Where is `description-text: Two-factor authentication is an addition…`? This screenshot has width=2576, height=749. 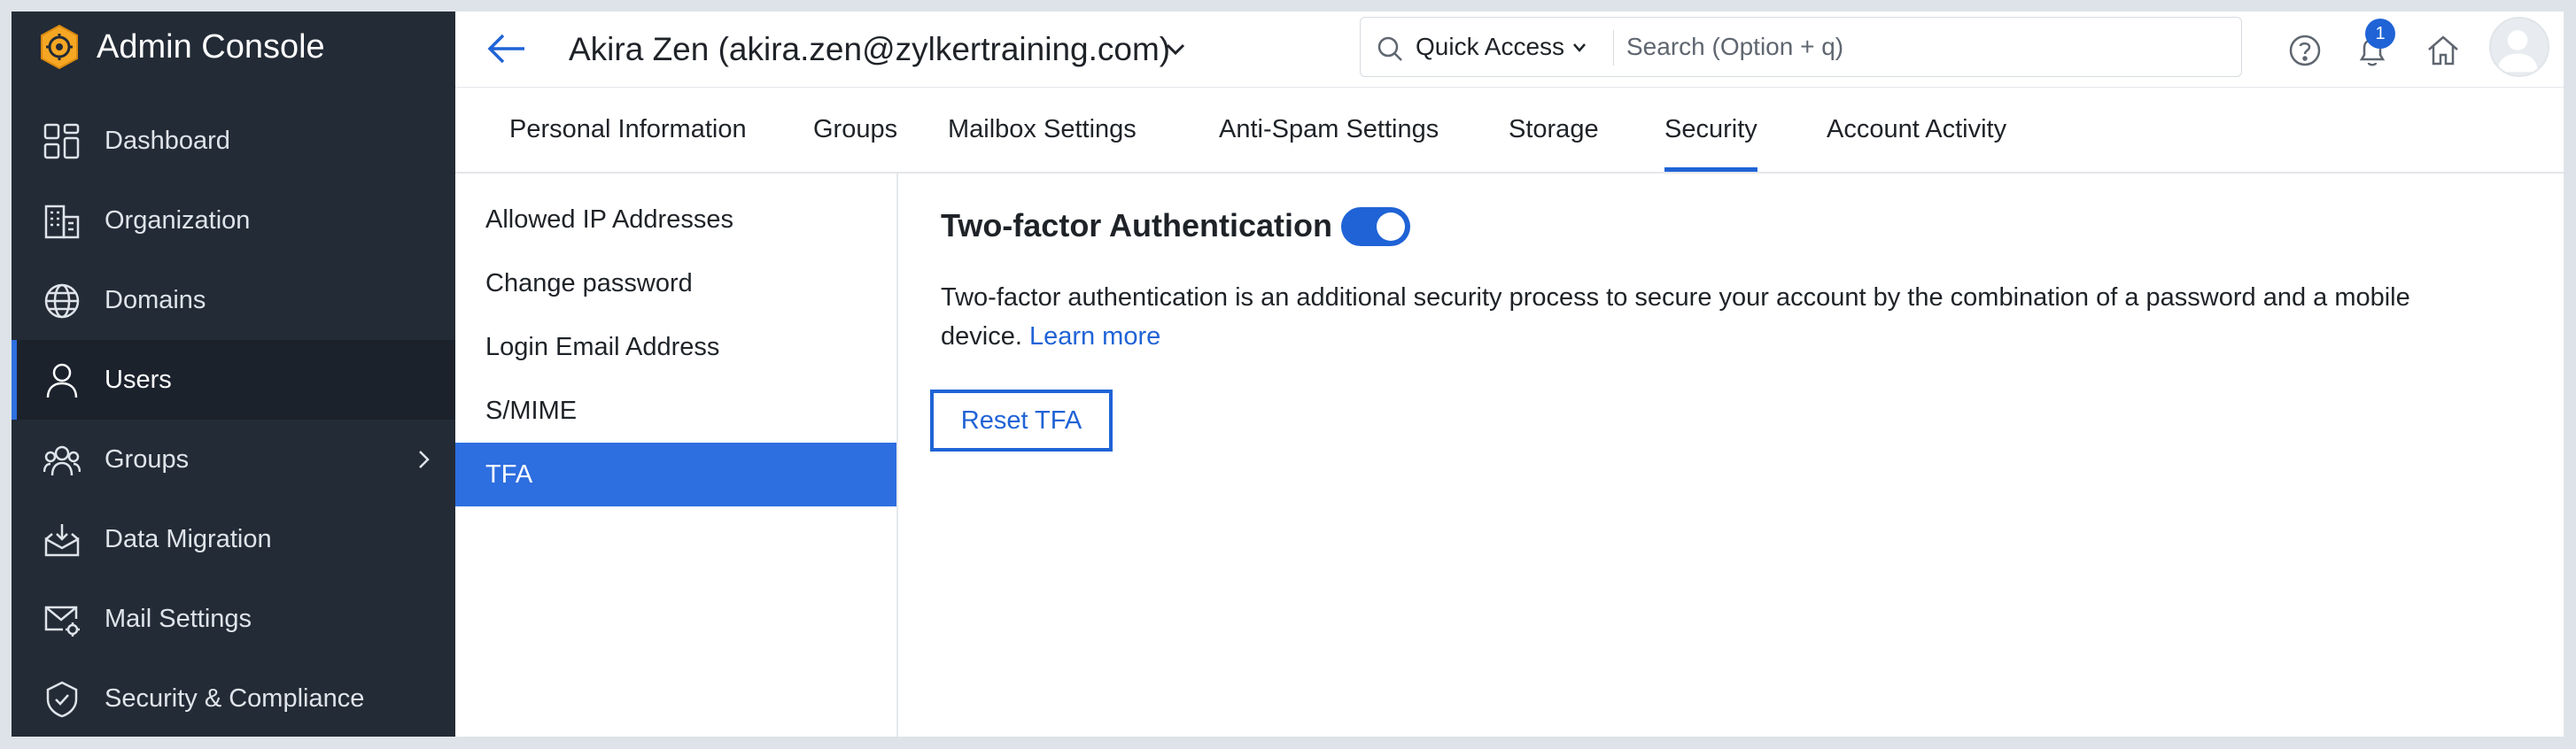
description-text: Two-factor authentication is an addition… is located at coordinates (1675, 317).